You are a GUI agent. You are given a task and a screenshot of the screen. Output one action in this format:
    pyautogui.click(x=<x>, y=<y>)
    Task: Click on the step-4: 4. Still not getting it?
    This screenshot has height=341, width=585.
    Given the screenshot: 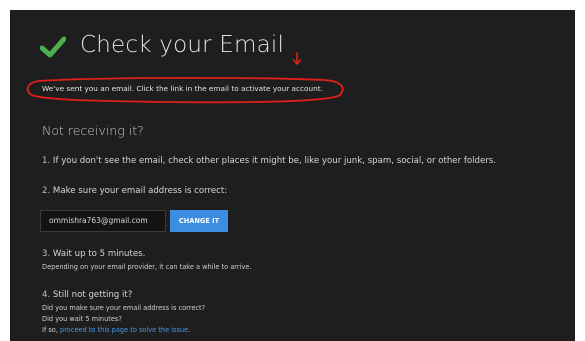 What is the action you would take?
    pyautogui.click(x=87, y=295)
    